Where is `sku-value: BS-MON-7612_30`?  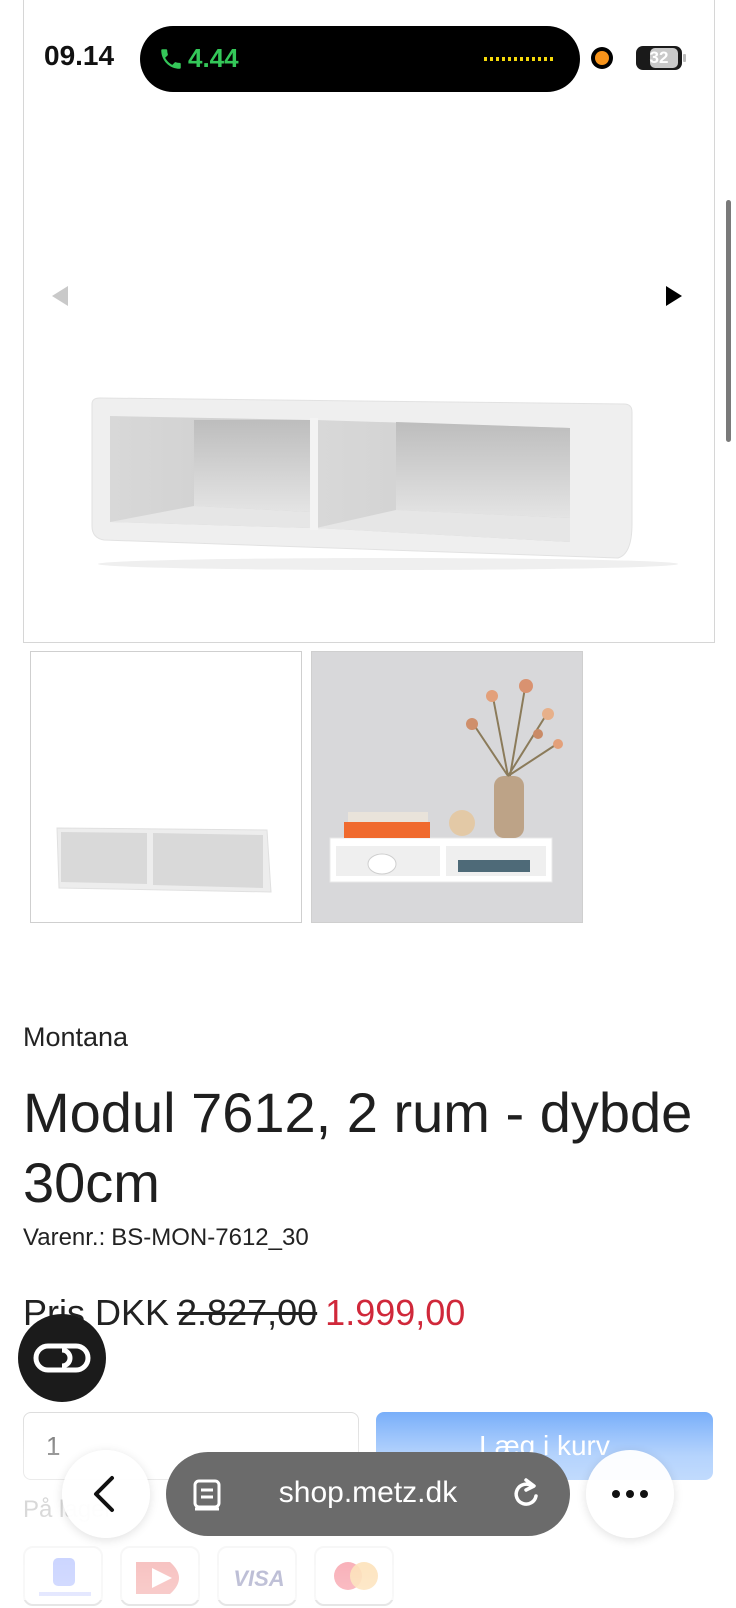 sku-value: BS-MON-7612_30 is located at coordinates (210, 1237).